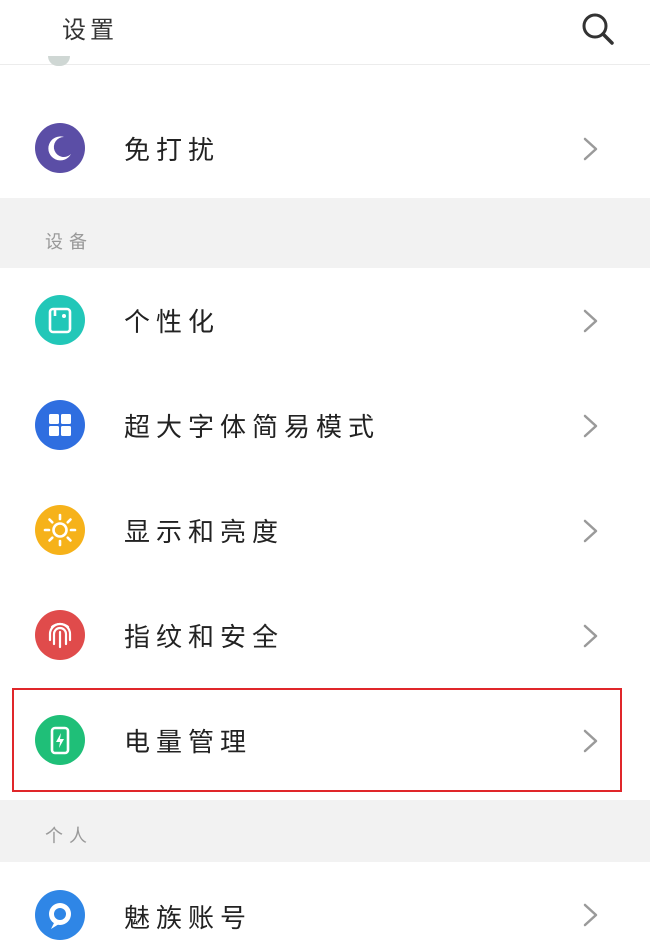 Image resolution: width=650 pixels, height=950 pixels. I want to click on settings-item-battery-management: 电量管理, so click(325, 740).